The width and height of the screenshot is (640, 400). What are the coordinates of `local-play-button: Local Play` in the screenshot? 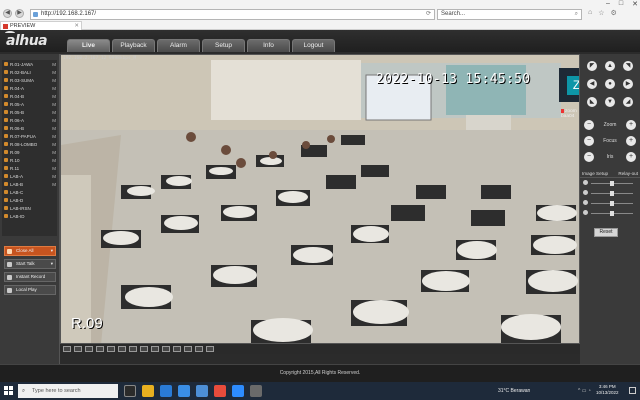 It's located at (30, 290).